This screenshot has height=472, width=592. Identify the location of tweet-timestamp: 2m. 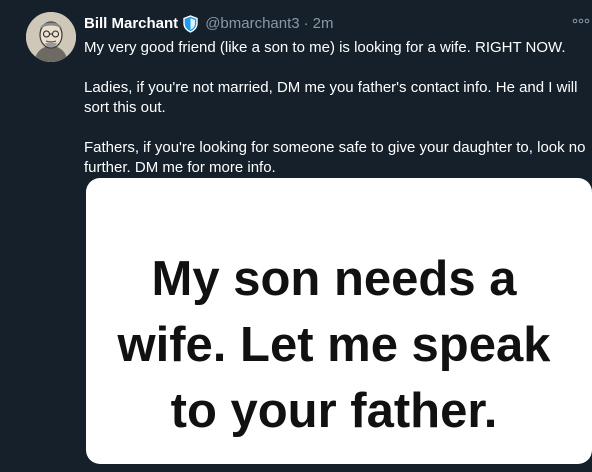
(323, 24).